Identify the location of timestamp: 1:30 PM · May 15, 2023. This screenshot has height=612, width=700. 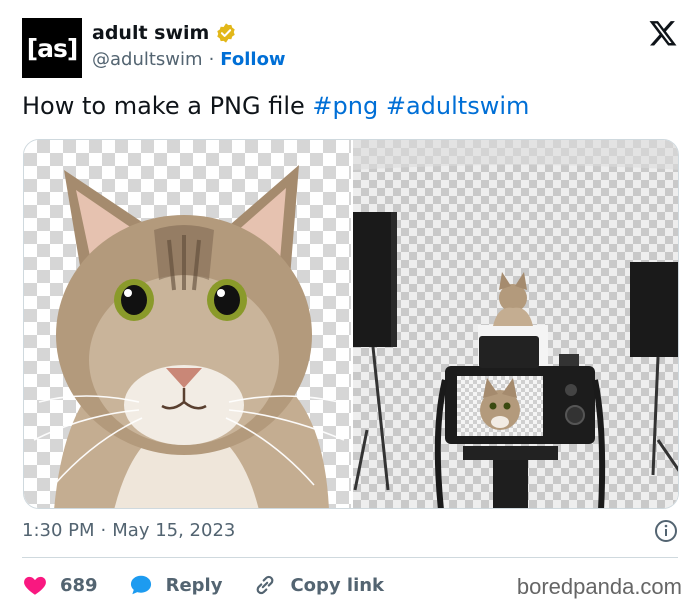
(128, 530).